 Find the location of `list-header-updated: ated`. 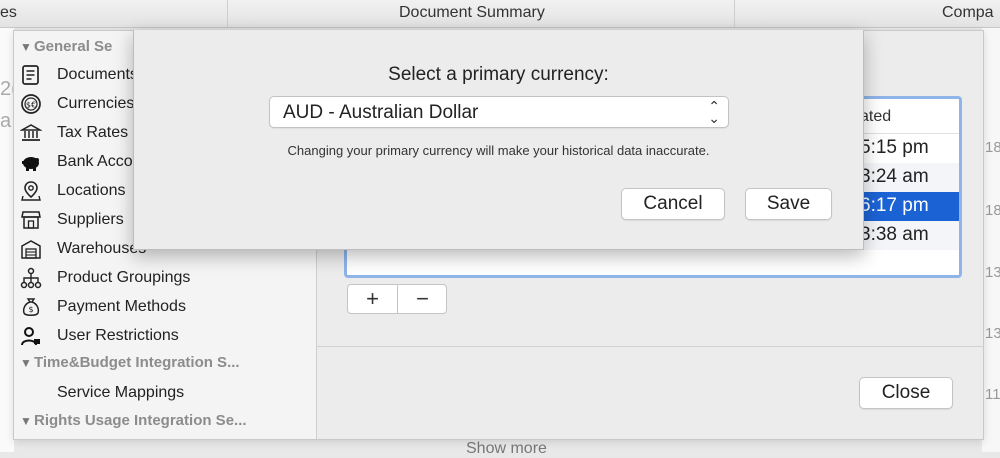

list-header-updated: ated is located at coordinates (876, 116).